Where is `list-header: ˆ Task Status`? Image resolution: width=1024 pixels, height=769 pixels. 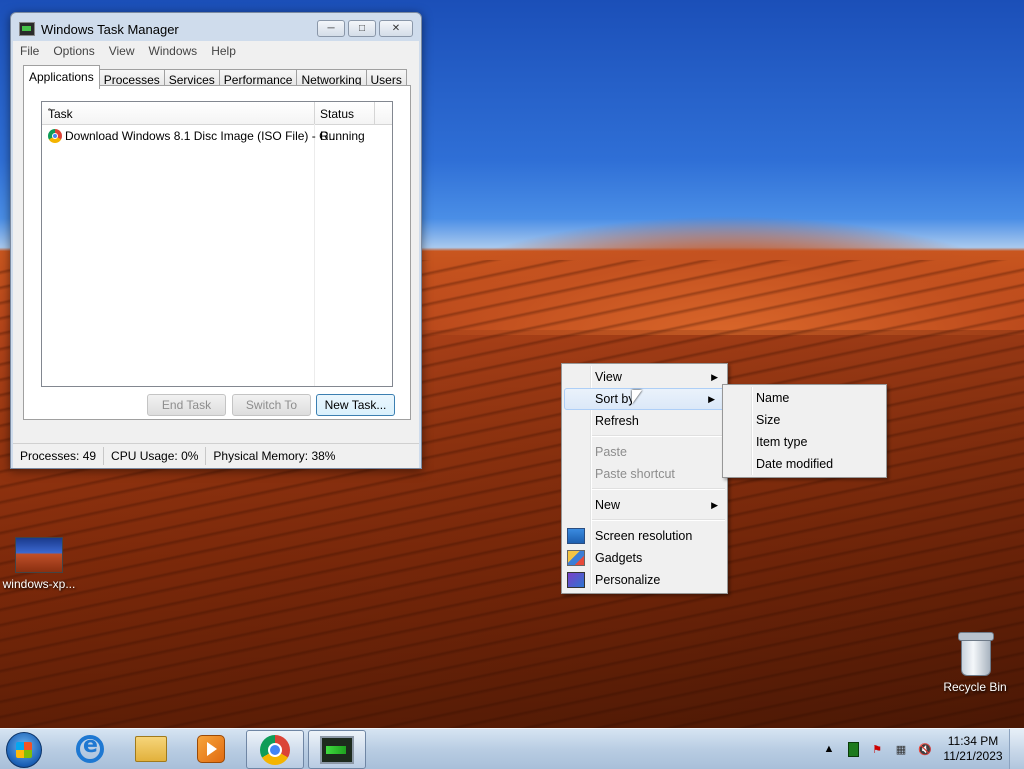
list-header: ˆ Task Status is located at coordinates (217, 113).